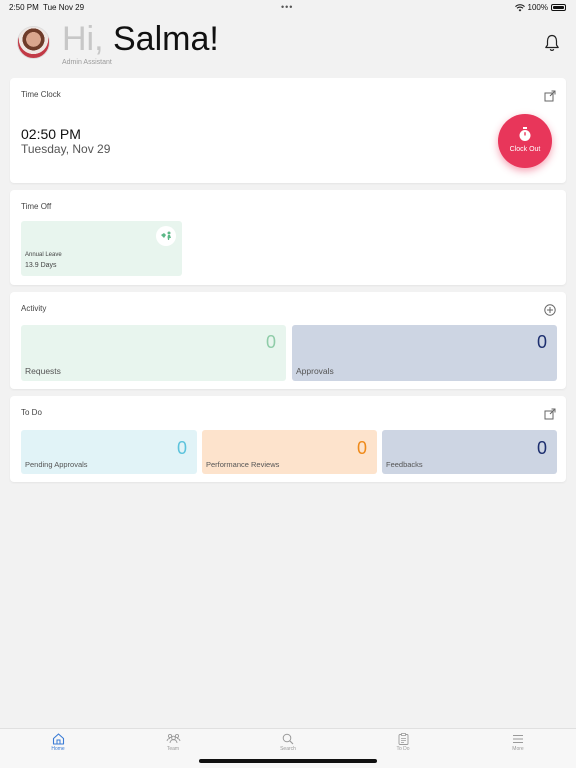  I want to click on tab-team: Team, so click(173, 742).